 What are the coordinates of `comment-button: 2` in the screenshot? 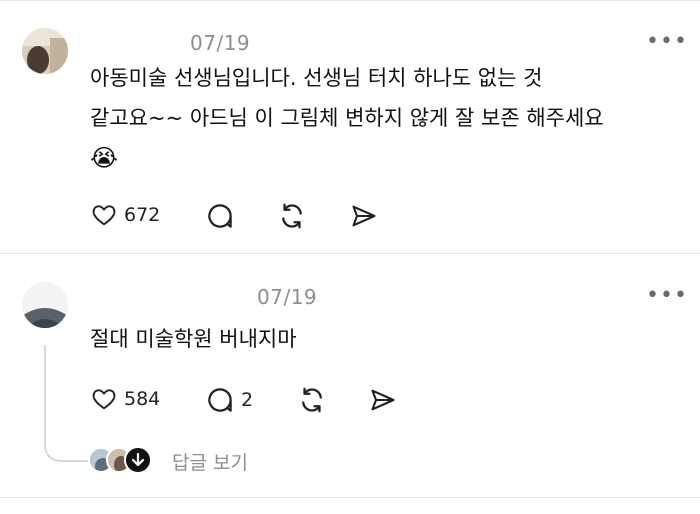 It's located at (229, 400).